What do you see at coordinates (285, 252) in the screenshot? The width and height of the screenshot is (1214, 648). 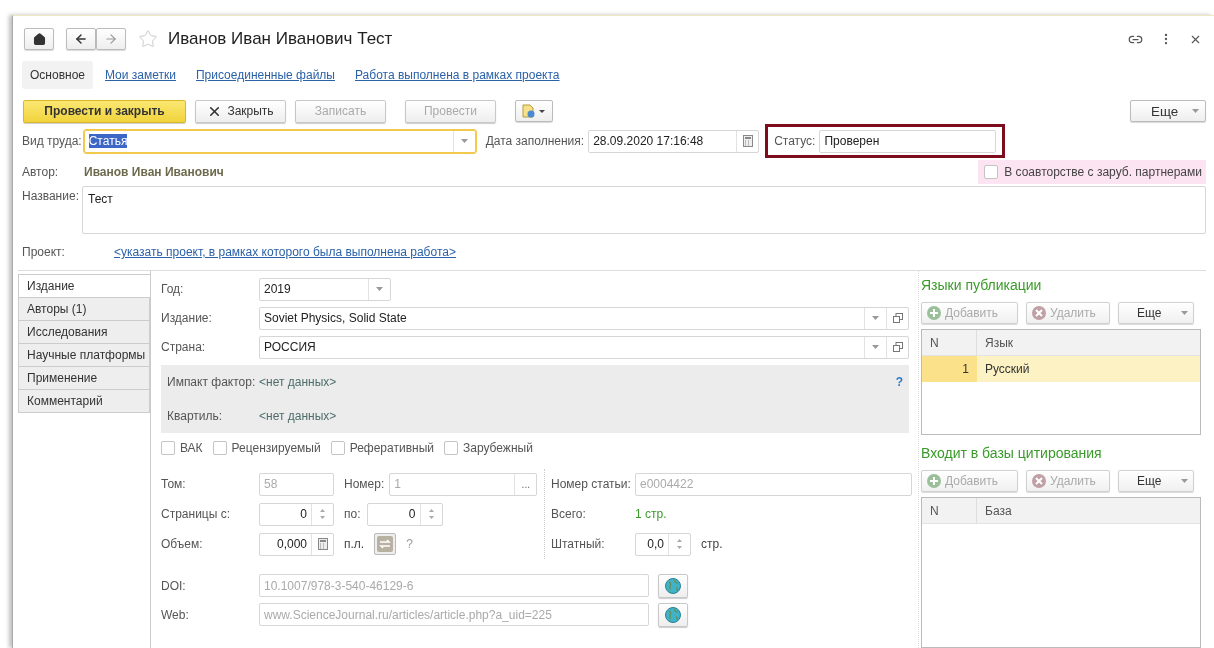 I see `project-link: <указать проект, в рамках которого была выполнена работа>` at bounding box center [285, 252].